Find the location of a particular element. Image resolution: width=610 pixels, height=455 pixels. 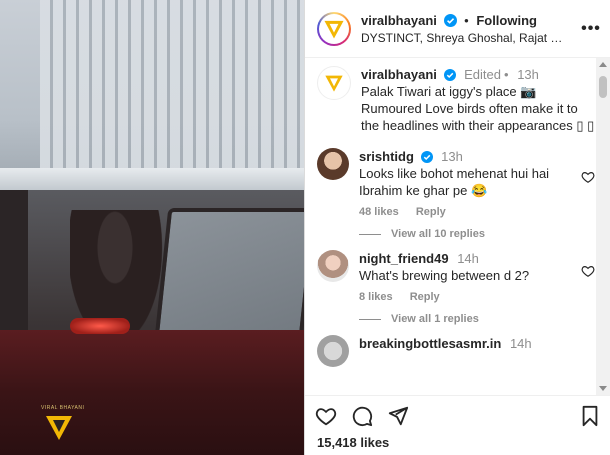

action-bar is located at coordinates (457, 415).